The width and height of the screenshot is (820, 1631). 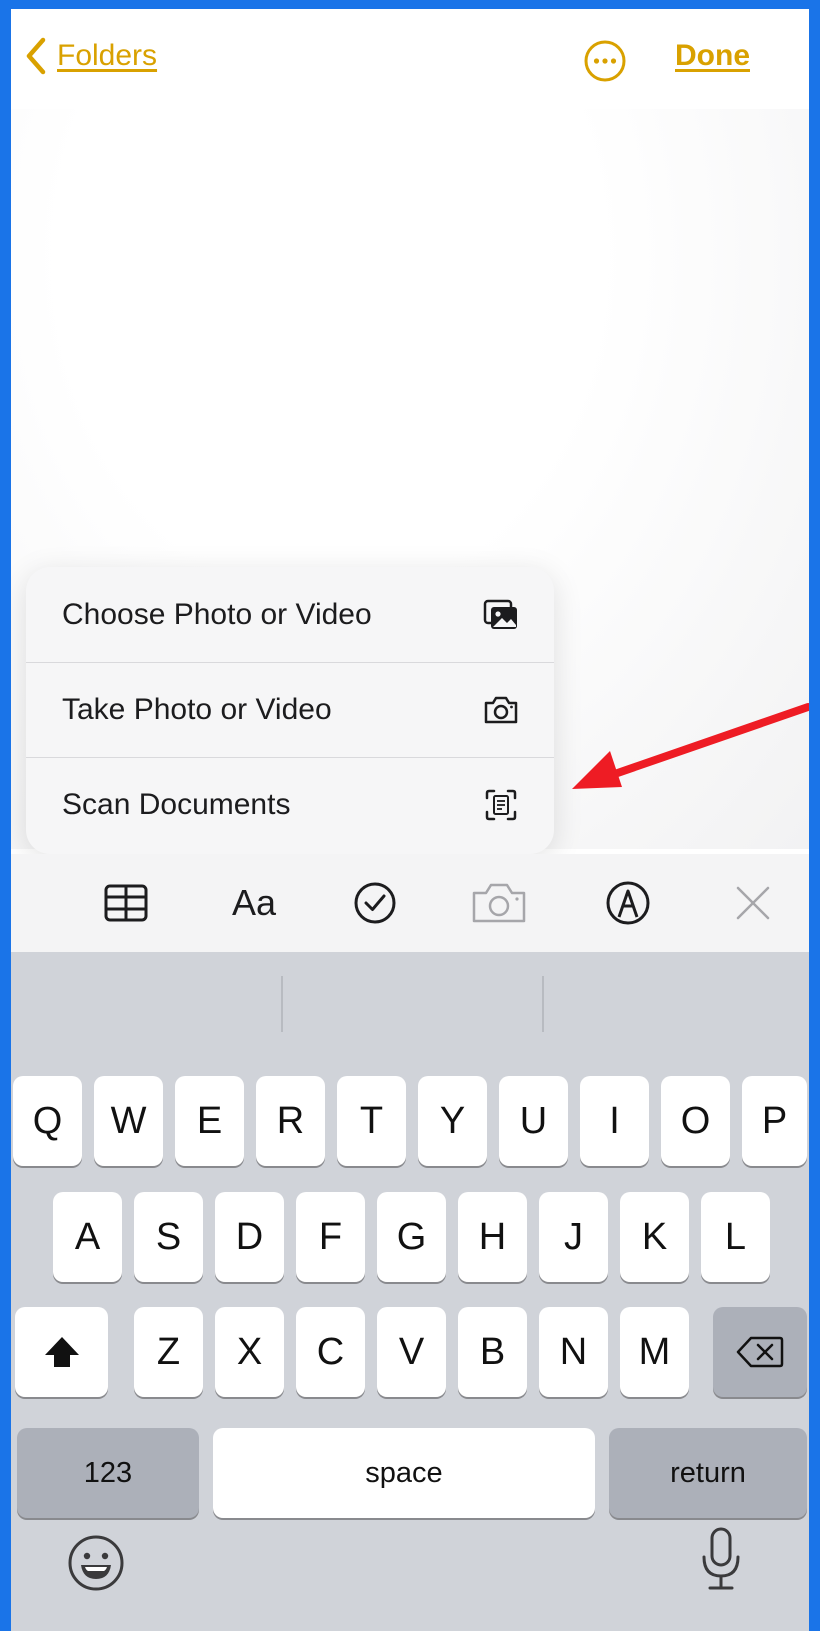 I want to click on numbers-key: 123, so click(x=108, y=1473).